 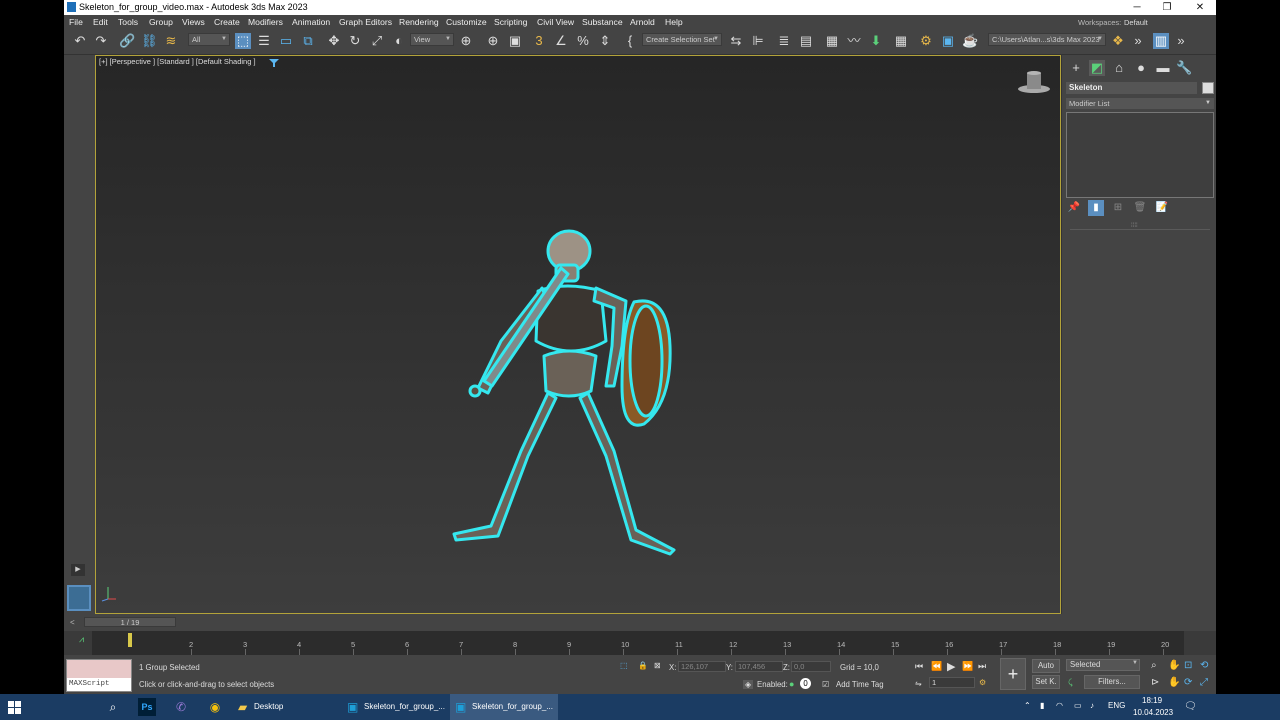 What do you see at coordinates (215, 707) in the screenshot?
I see `chrome-icon: ◉` at bounding box center [215, 707].